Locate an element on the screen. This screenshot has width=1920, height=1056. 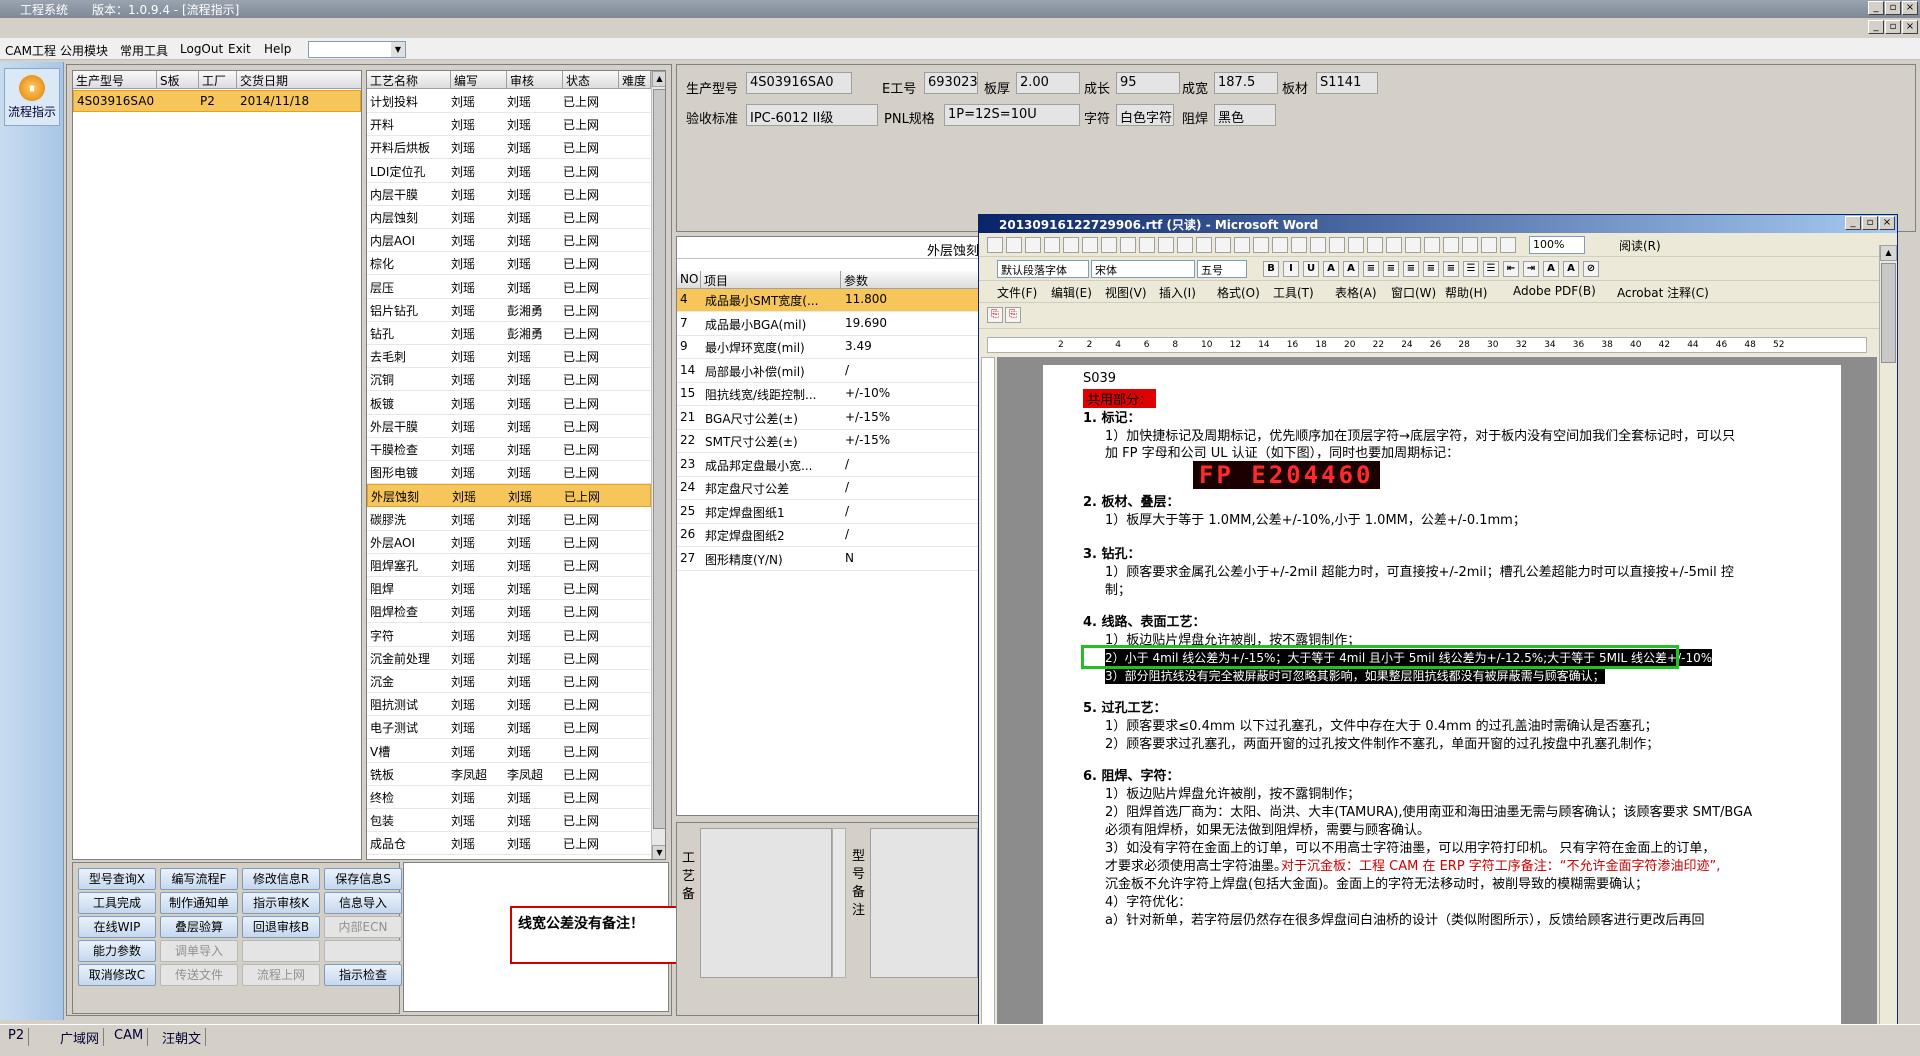
scroll-down-icon: ▼ is located at coordinates (658, 852).